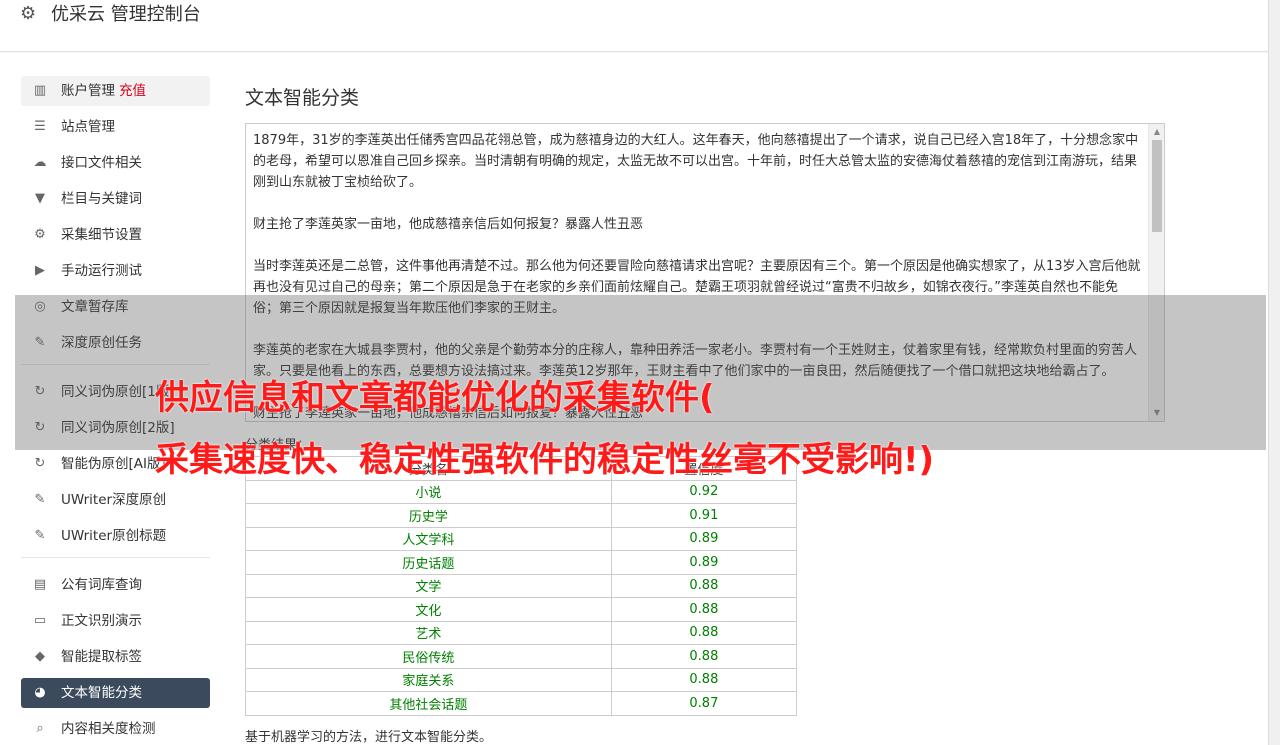 The width and height of the screenshot is (1280, 745). I want to click on category-cell: 其他社会话题, so click(428, 703).